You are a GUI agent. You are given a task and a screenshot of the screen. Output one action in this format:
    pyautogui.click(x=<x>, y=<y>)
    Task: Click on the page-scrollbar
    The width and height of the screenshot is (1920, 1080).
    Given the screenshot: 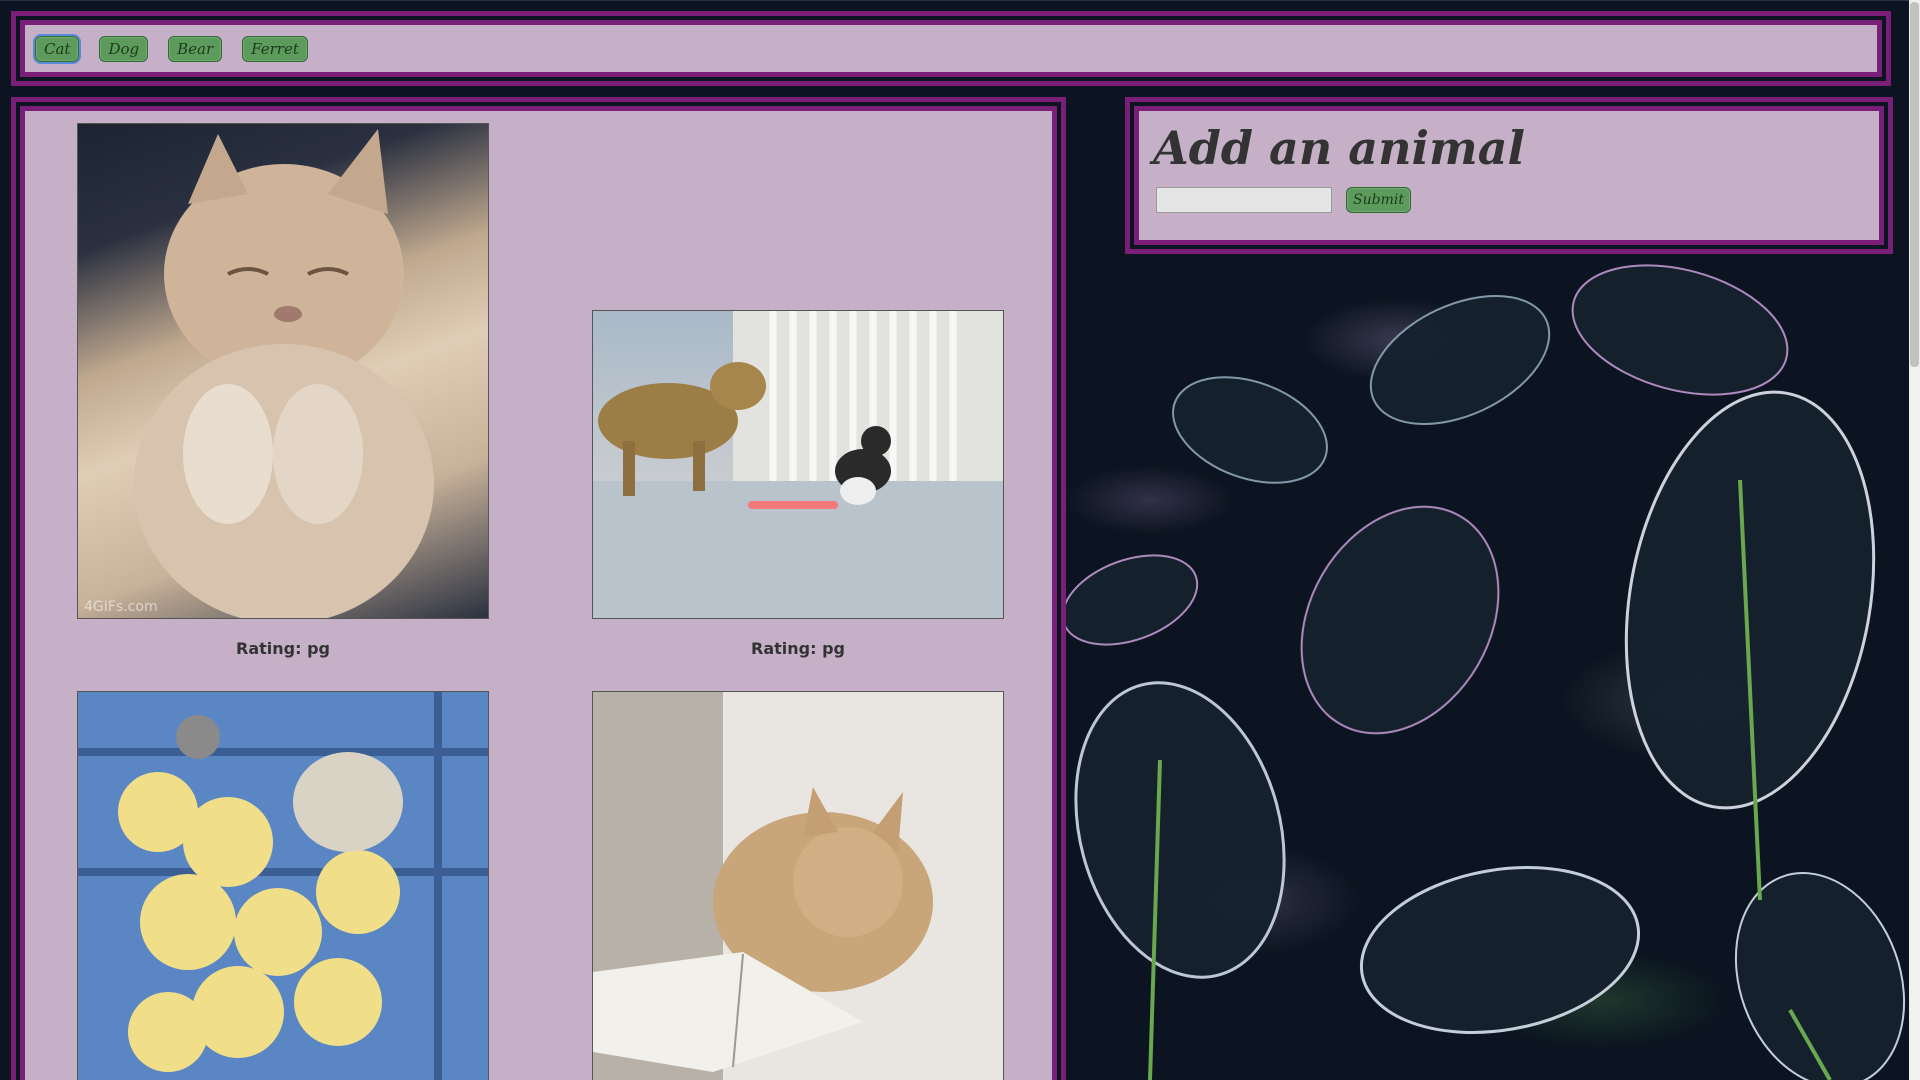 What is the action you would take?
    pyautogui.click(x=1914, y=540)
    